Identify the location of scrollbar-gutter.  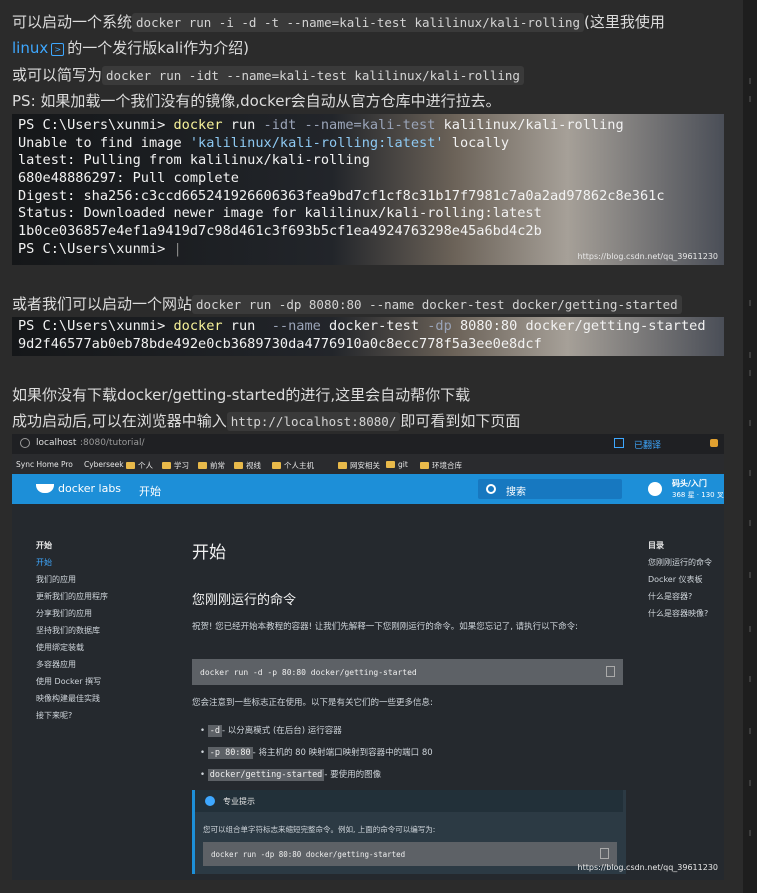
(750, 446).